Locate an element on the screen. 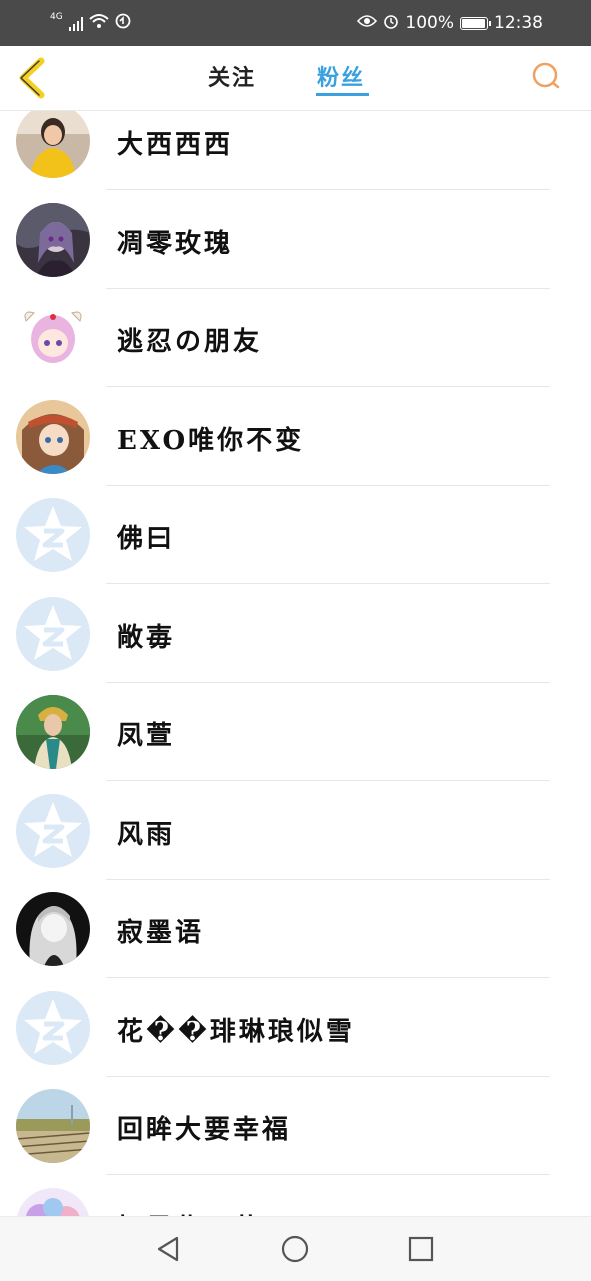 The width and height of the screenshot is (591, 1281). back-button is located at coordinates (34, 78).